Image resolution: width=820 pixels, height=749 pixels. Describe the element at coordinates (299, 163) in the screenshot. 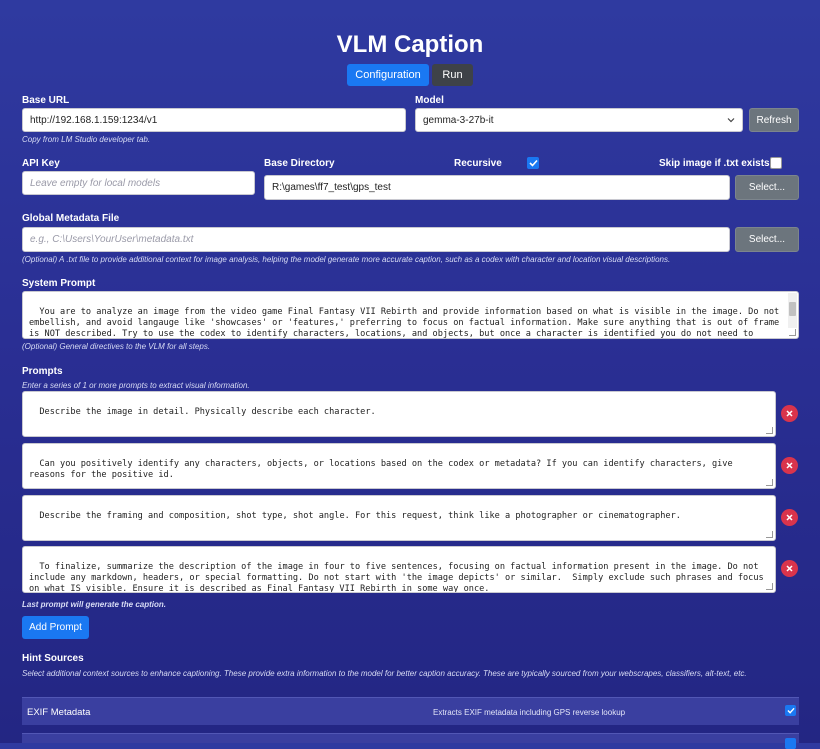

I see `base-directory-label: Base Directory` at that location.